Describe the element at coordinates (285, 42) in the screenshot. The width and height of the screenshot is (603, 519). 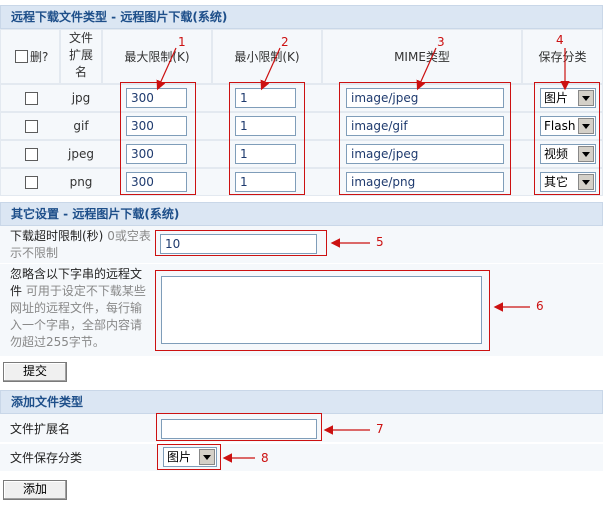
I see `callout-2: 2` at that location.